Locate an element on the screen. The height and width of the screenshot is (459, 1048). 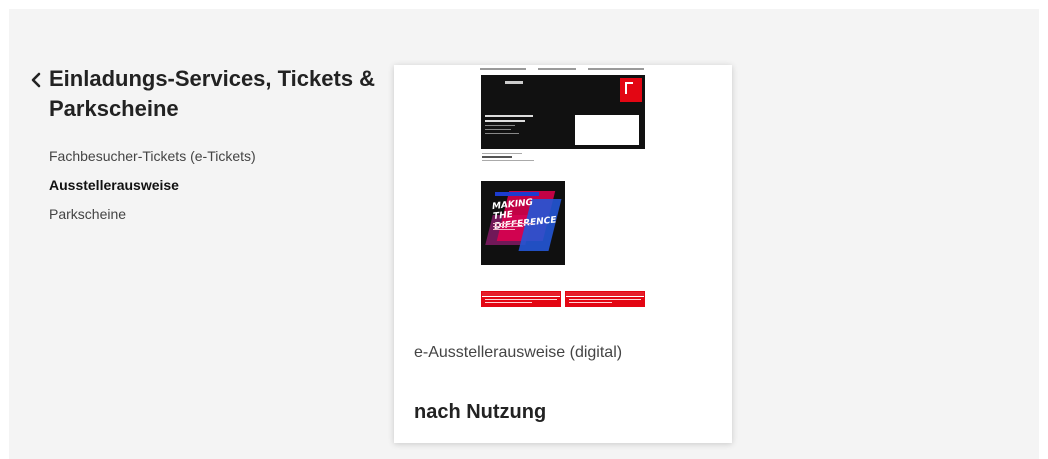
chevron-left-icon is located at coordinates (36, 80).